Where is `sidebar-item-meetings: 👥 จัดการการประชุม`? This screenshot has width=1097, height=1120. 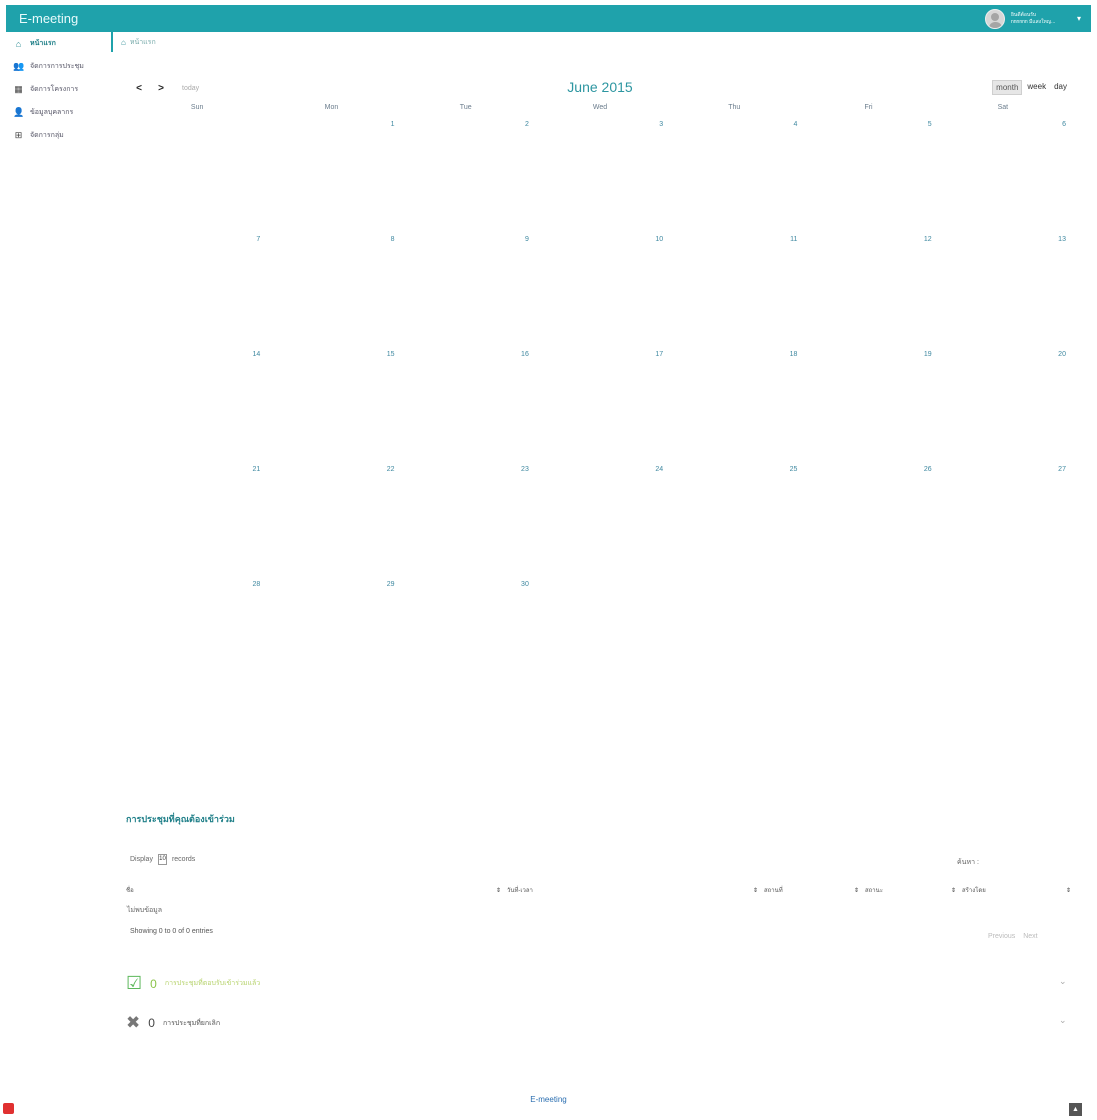
sidebar-item-meetings: 👥 จัดการการประชุม is located at coordinates (59, 66).